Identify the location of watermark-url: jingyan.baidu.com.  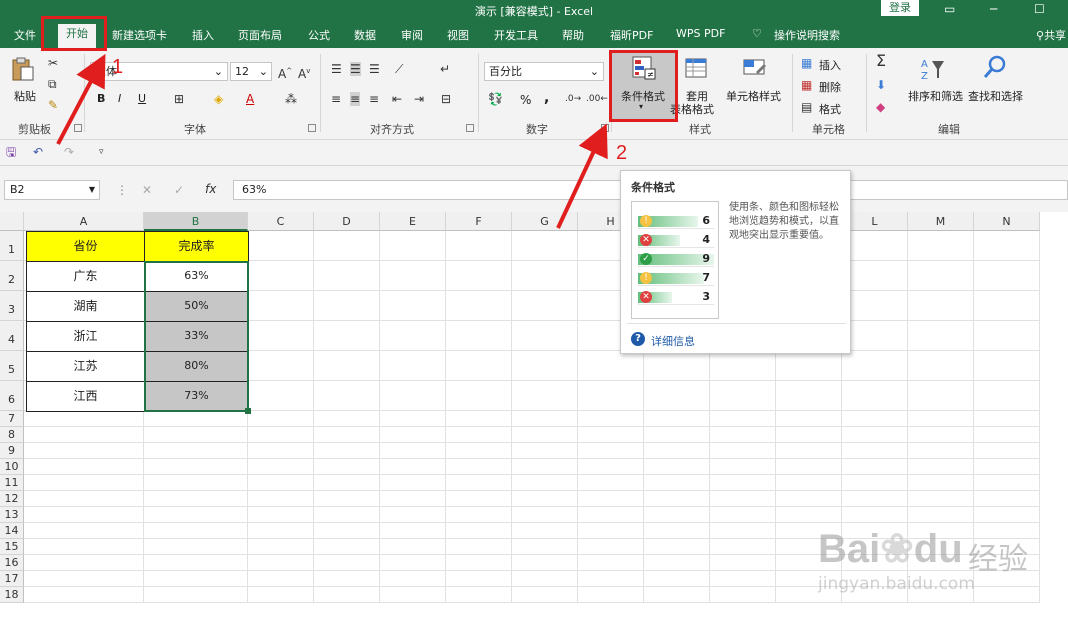
(896, 584).